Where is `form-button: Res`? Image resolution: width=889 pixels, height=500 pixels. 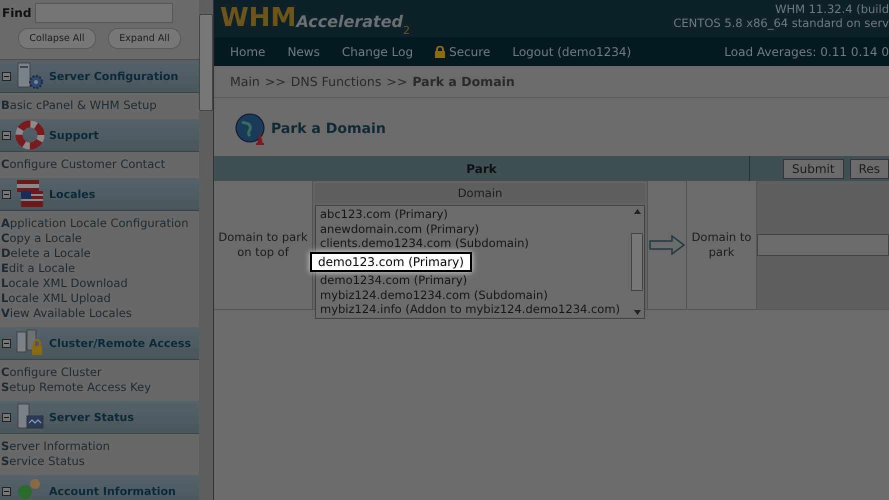 form-button: Res is located at coordinates (869, 168).